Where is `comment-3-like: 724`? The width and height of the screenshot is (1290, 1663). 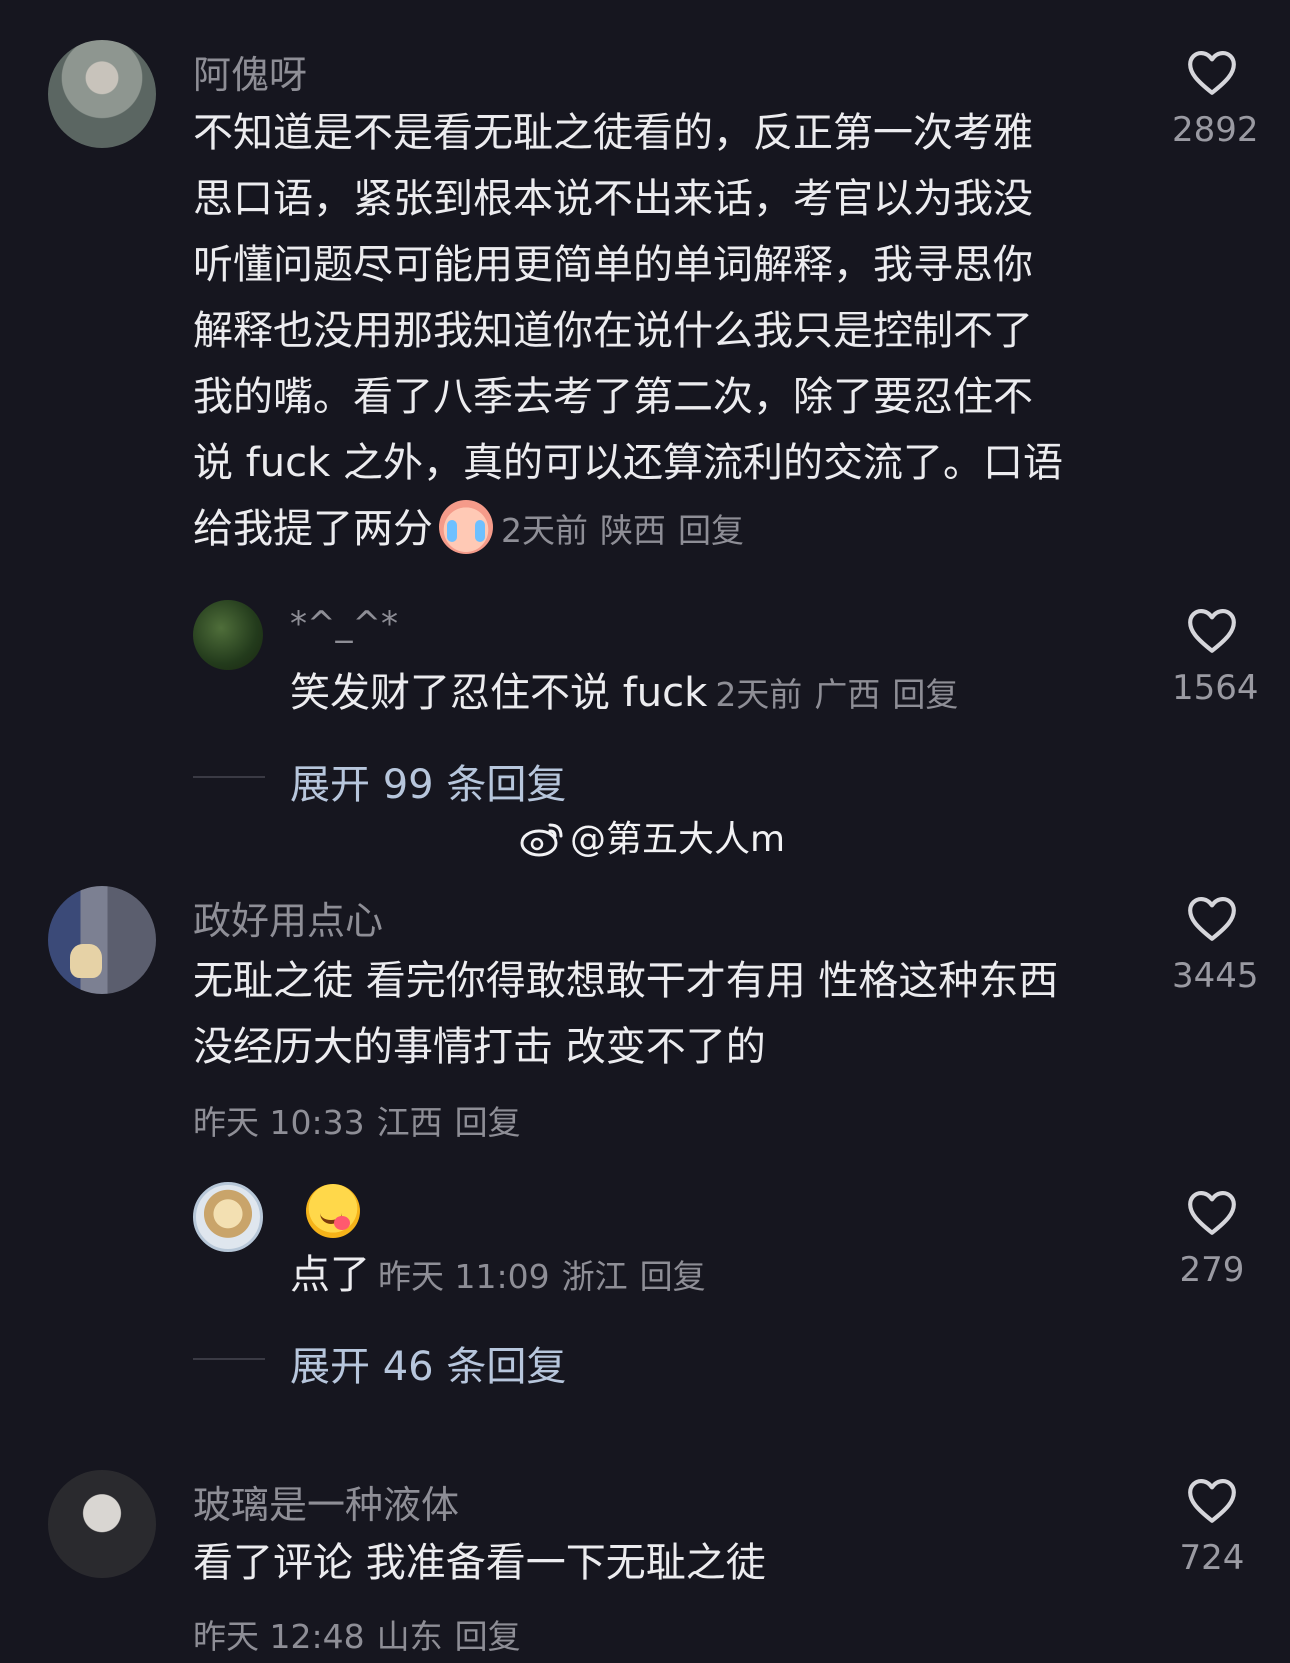 comment-3-like: 724 is located at coordinates (1212, 1527).